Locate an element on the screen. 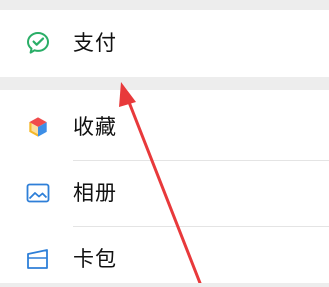  card-wallet-icon is located at coordinates (38, 259).